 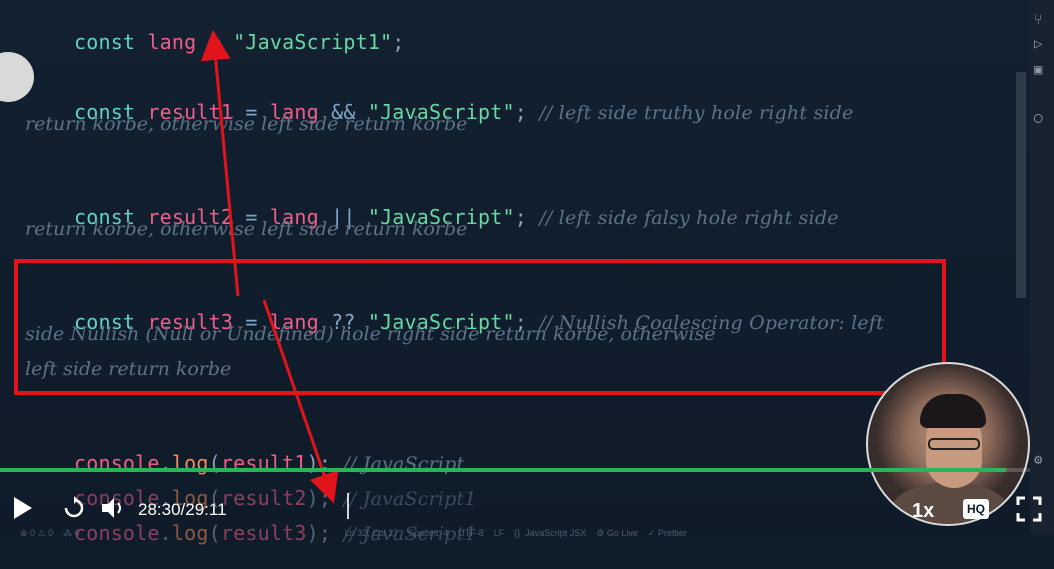 What do you see at coordinates (954, 444) in the screenshot?
I see `webcam-glasses` at bounding box center [954, 444].